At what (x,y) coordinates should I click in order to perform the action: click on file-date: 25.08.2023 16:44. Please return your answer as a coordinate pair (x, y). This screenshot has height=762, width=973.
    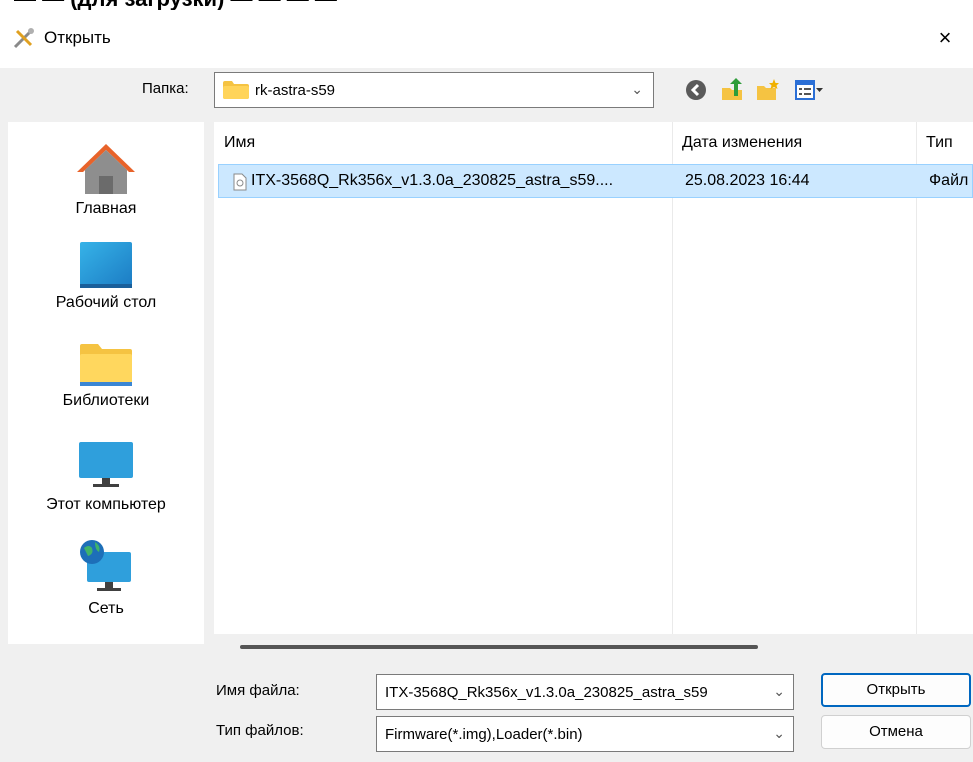
    Looking at the image, I should click on (747, 180).